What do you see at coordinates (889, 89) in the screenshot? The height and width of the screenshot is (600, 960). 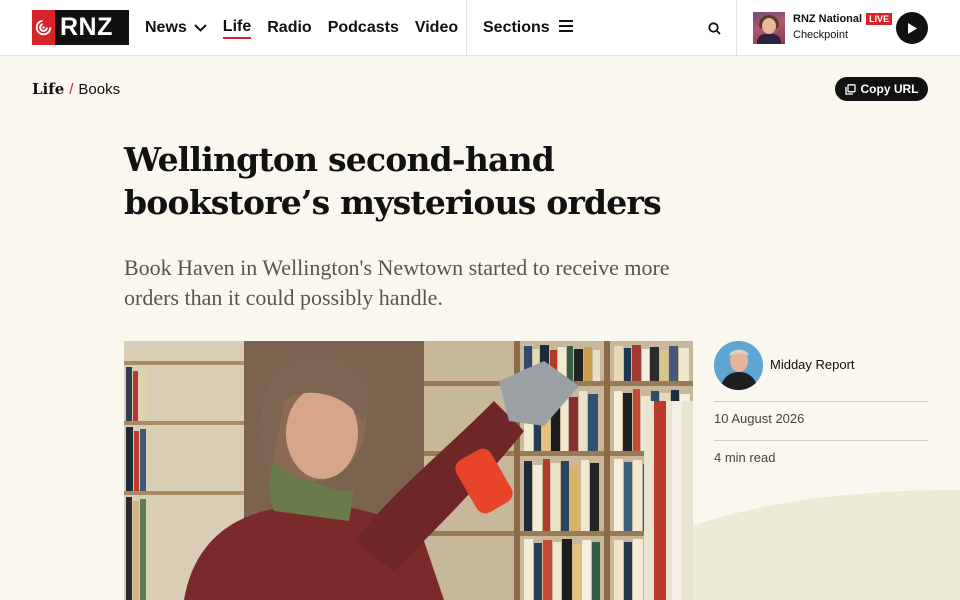 I see `copy-url-label: Copy URL` at bounding box center [889, 89].